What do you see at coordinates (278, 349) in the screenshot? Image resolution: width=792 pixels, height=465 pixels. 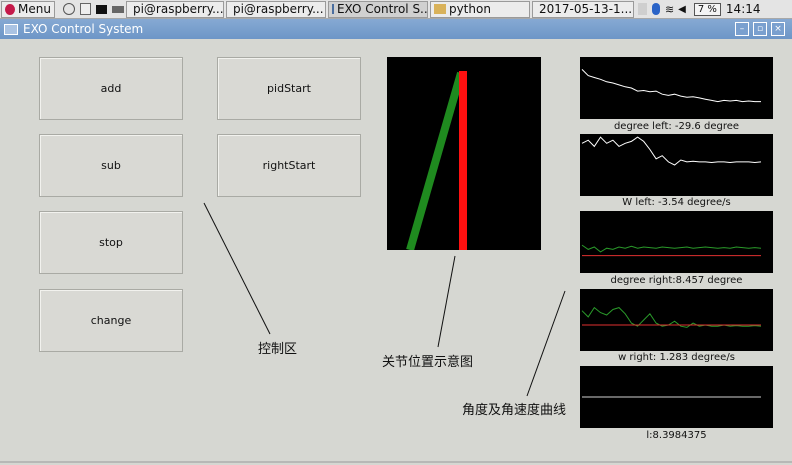 I see `control-area-label: 控制区` at bounding box center [278, 349].